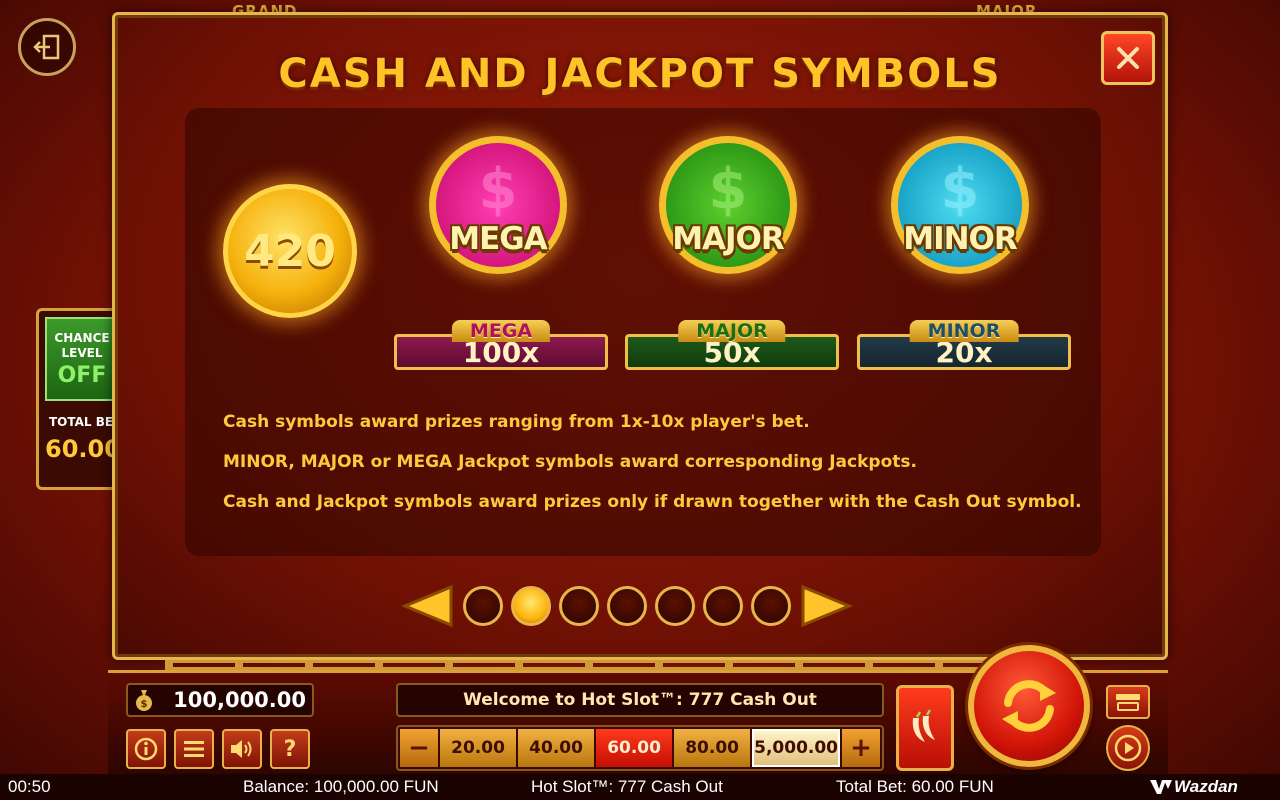 The image size is (1280, 800). I want to click on exit-button, so click(47, 47).